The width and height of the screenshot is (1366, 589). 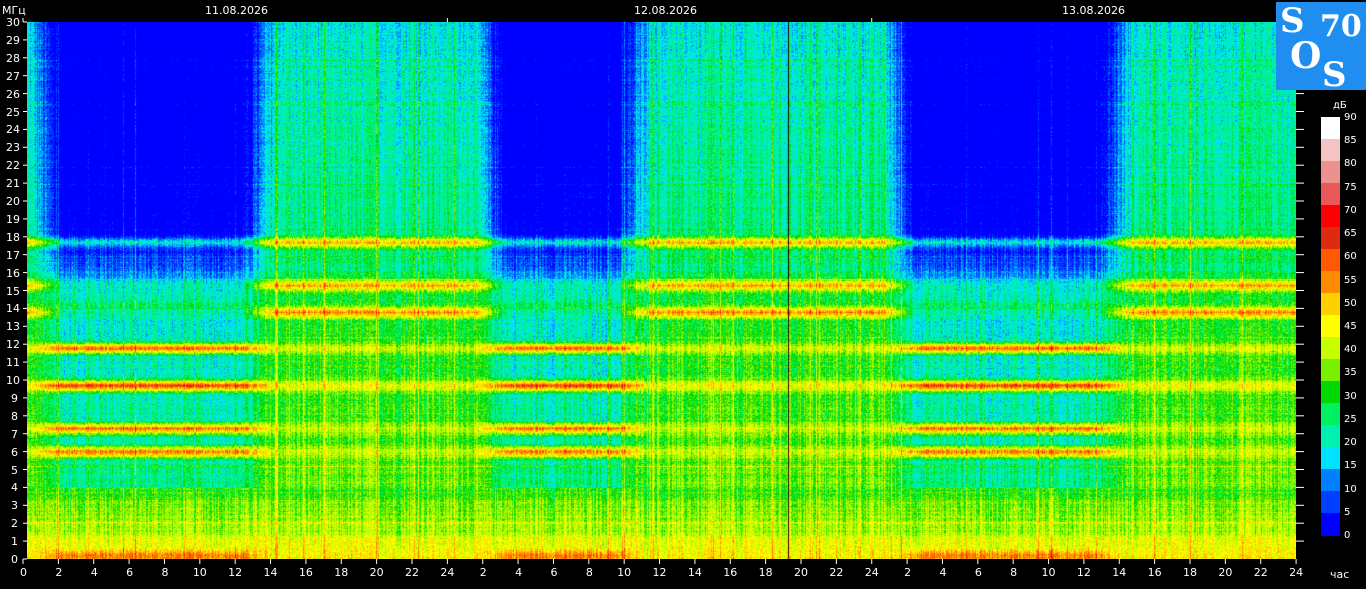 What do you see at coordinates (13, 40) in the screenshot?
I see `y-tick-label: 29` at bounding box center [13, 40].